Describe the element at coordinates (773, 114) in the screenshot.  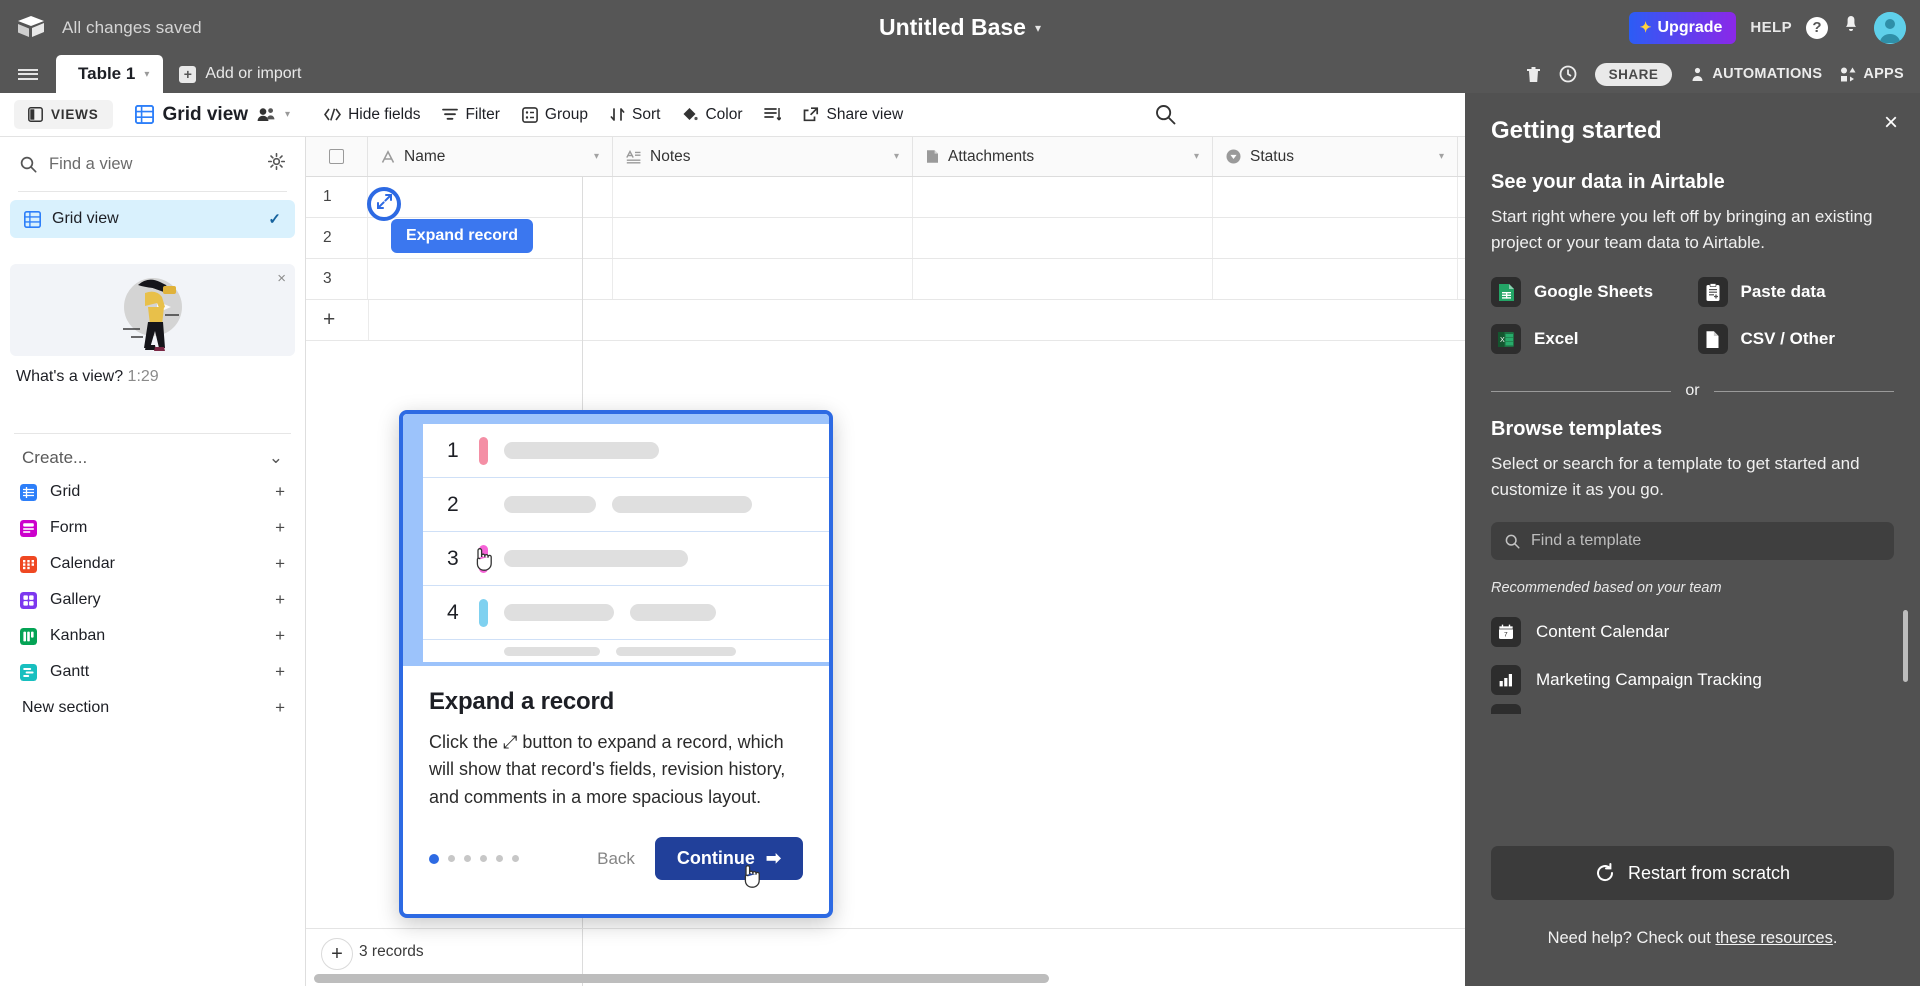
I see `row-height-button` at that location.